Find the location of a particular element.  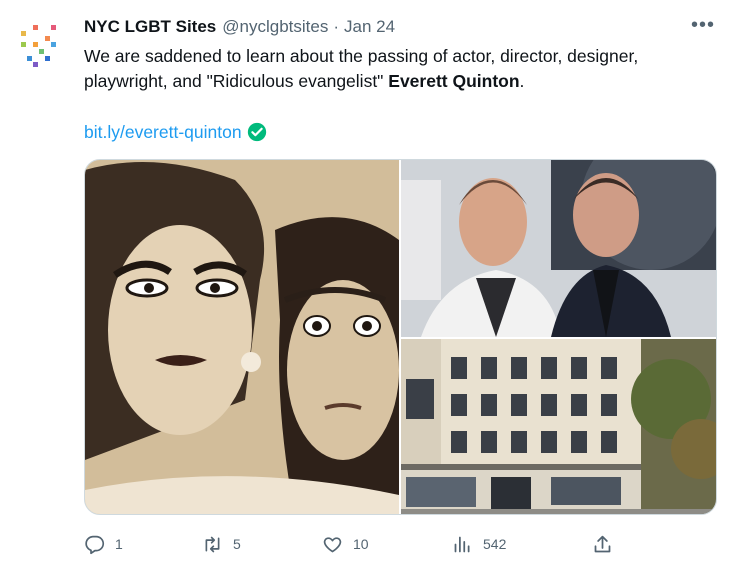

heart-icon is located at coordinates (332, 544).